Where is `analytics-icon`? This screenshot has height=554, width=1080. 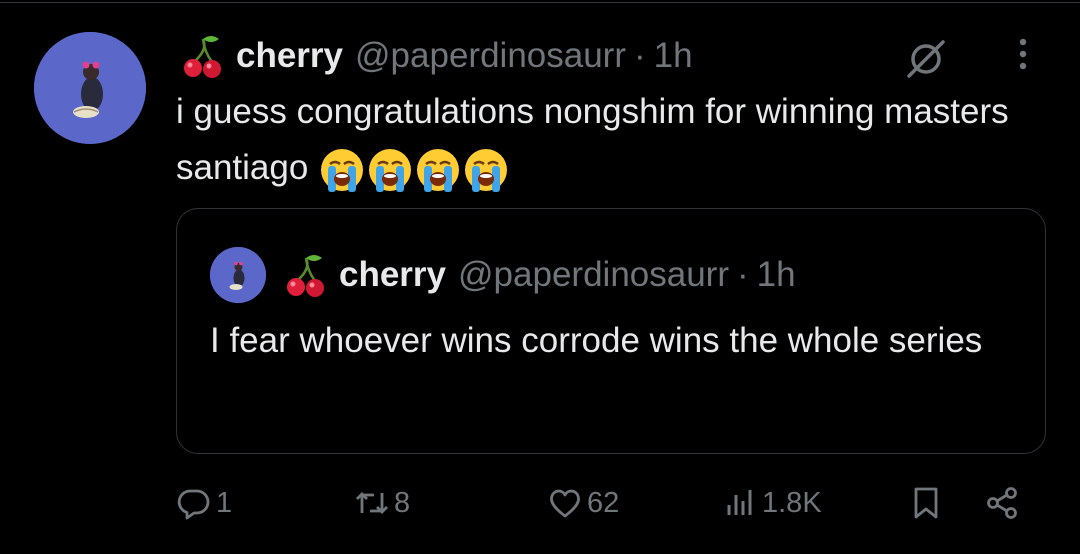 analytics-icon is located at coordinates (739, 502).